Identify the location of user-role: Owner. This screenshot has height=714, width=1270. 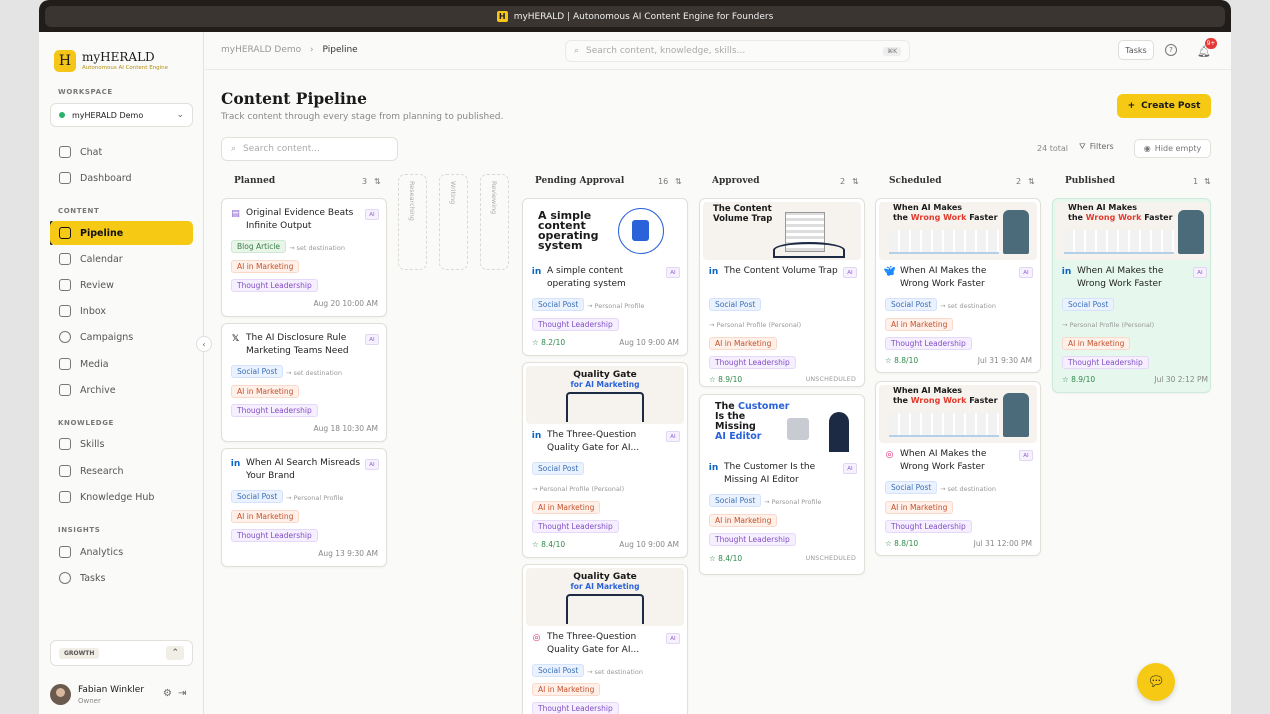
(89, 701).